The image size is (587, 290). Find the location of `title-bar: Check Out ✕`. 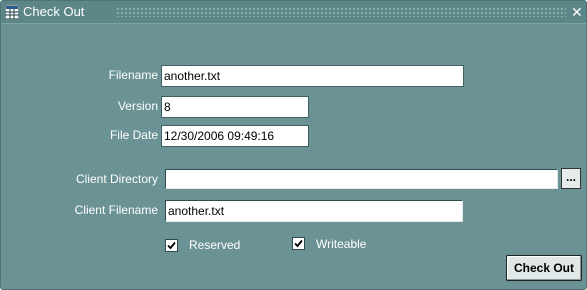

title-bar: Check Out ✕ is located at coordinates (293, 12).